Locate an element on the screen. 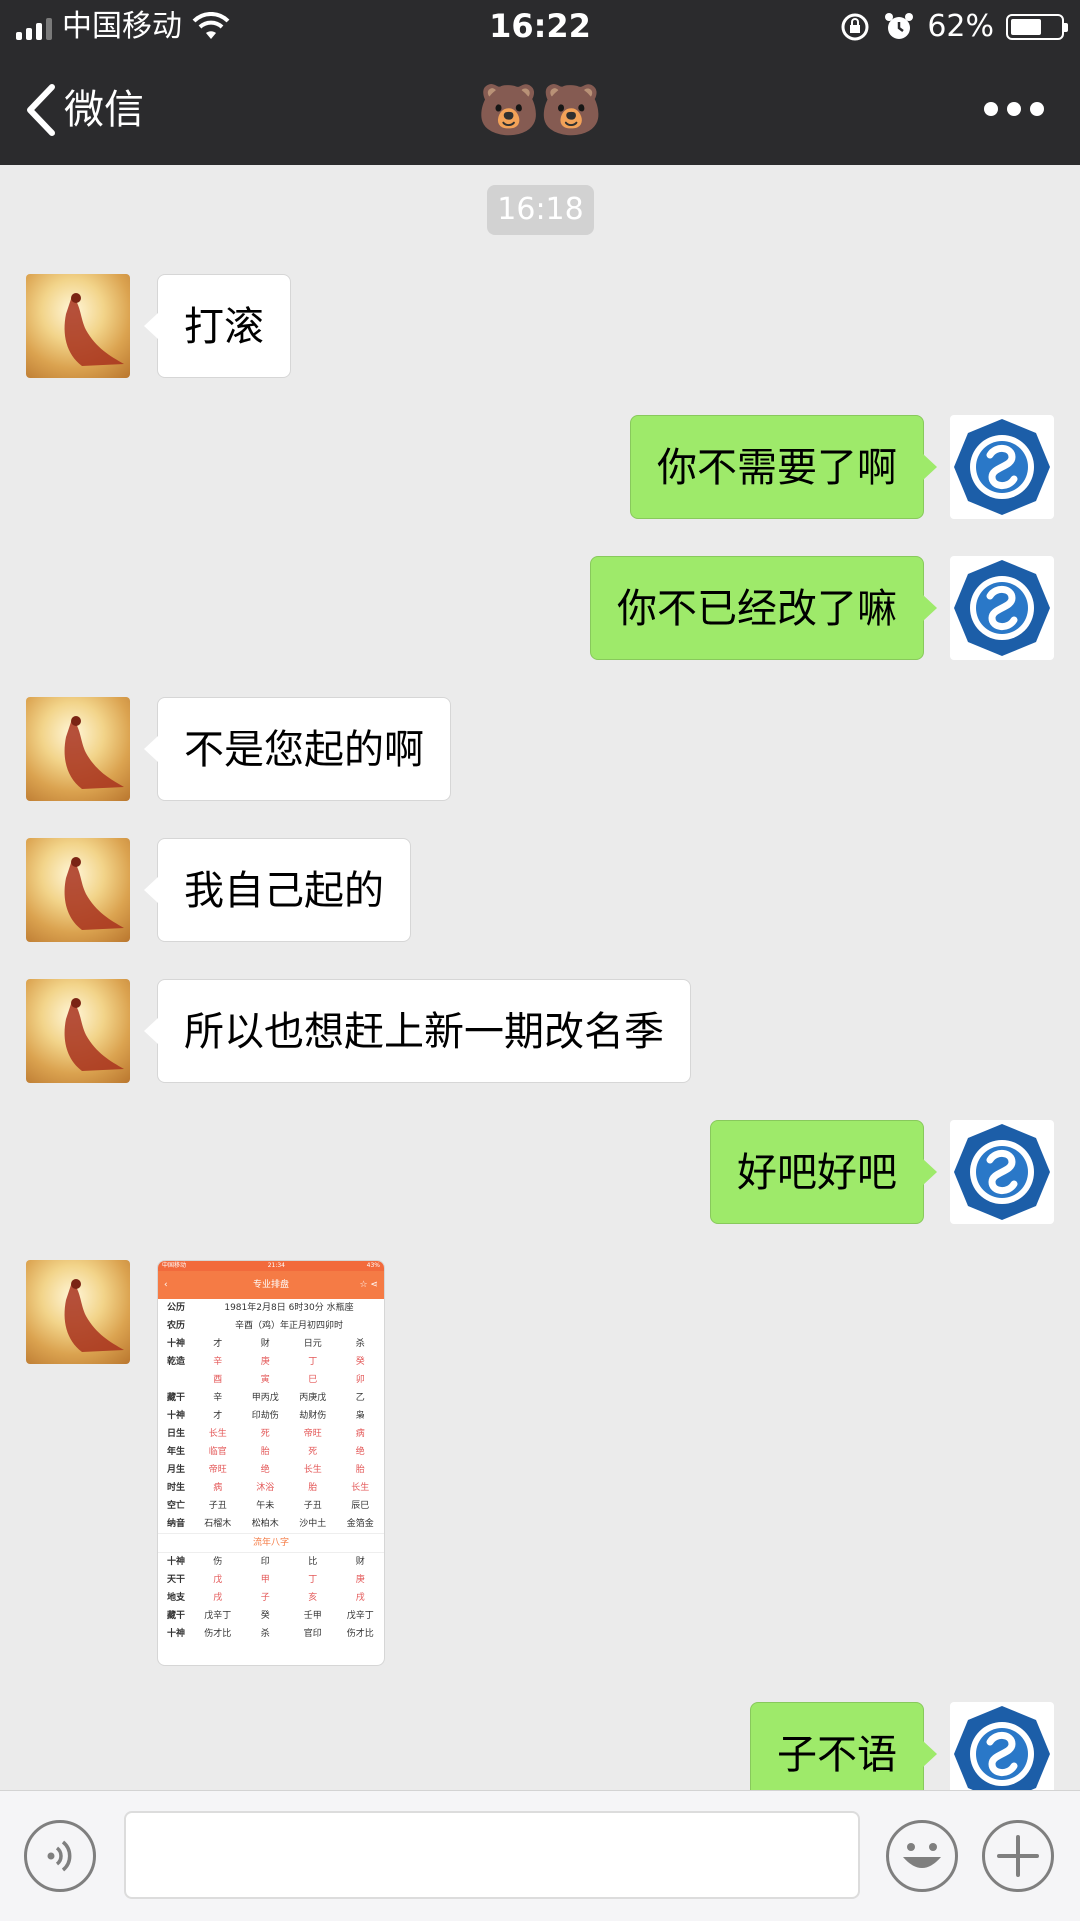 The height and width of the screenshot is (1921, 1080). screenshot-cell: 戊 is located at coordinates (218, 1580).